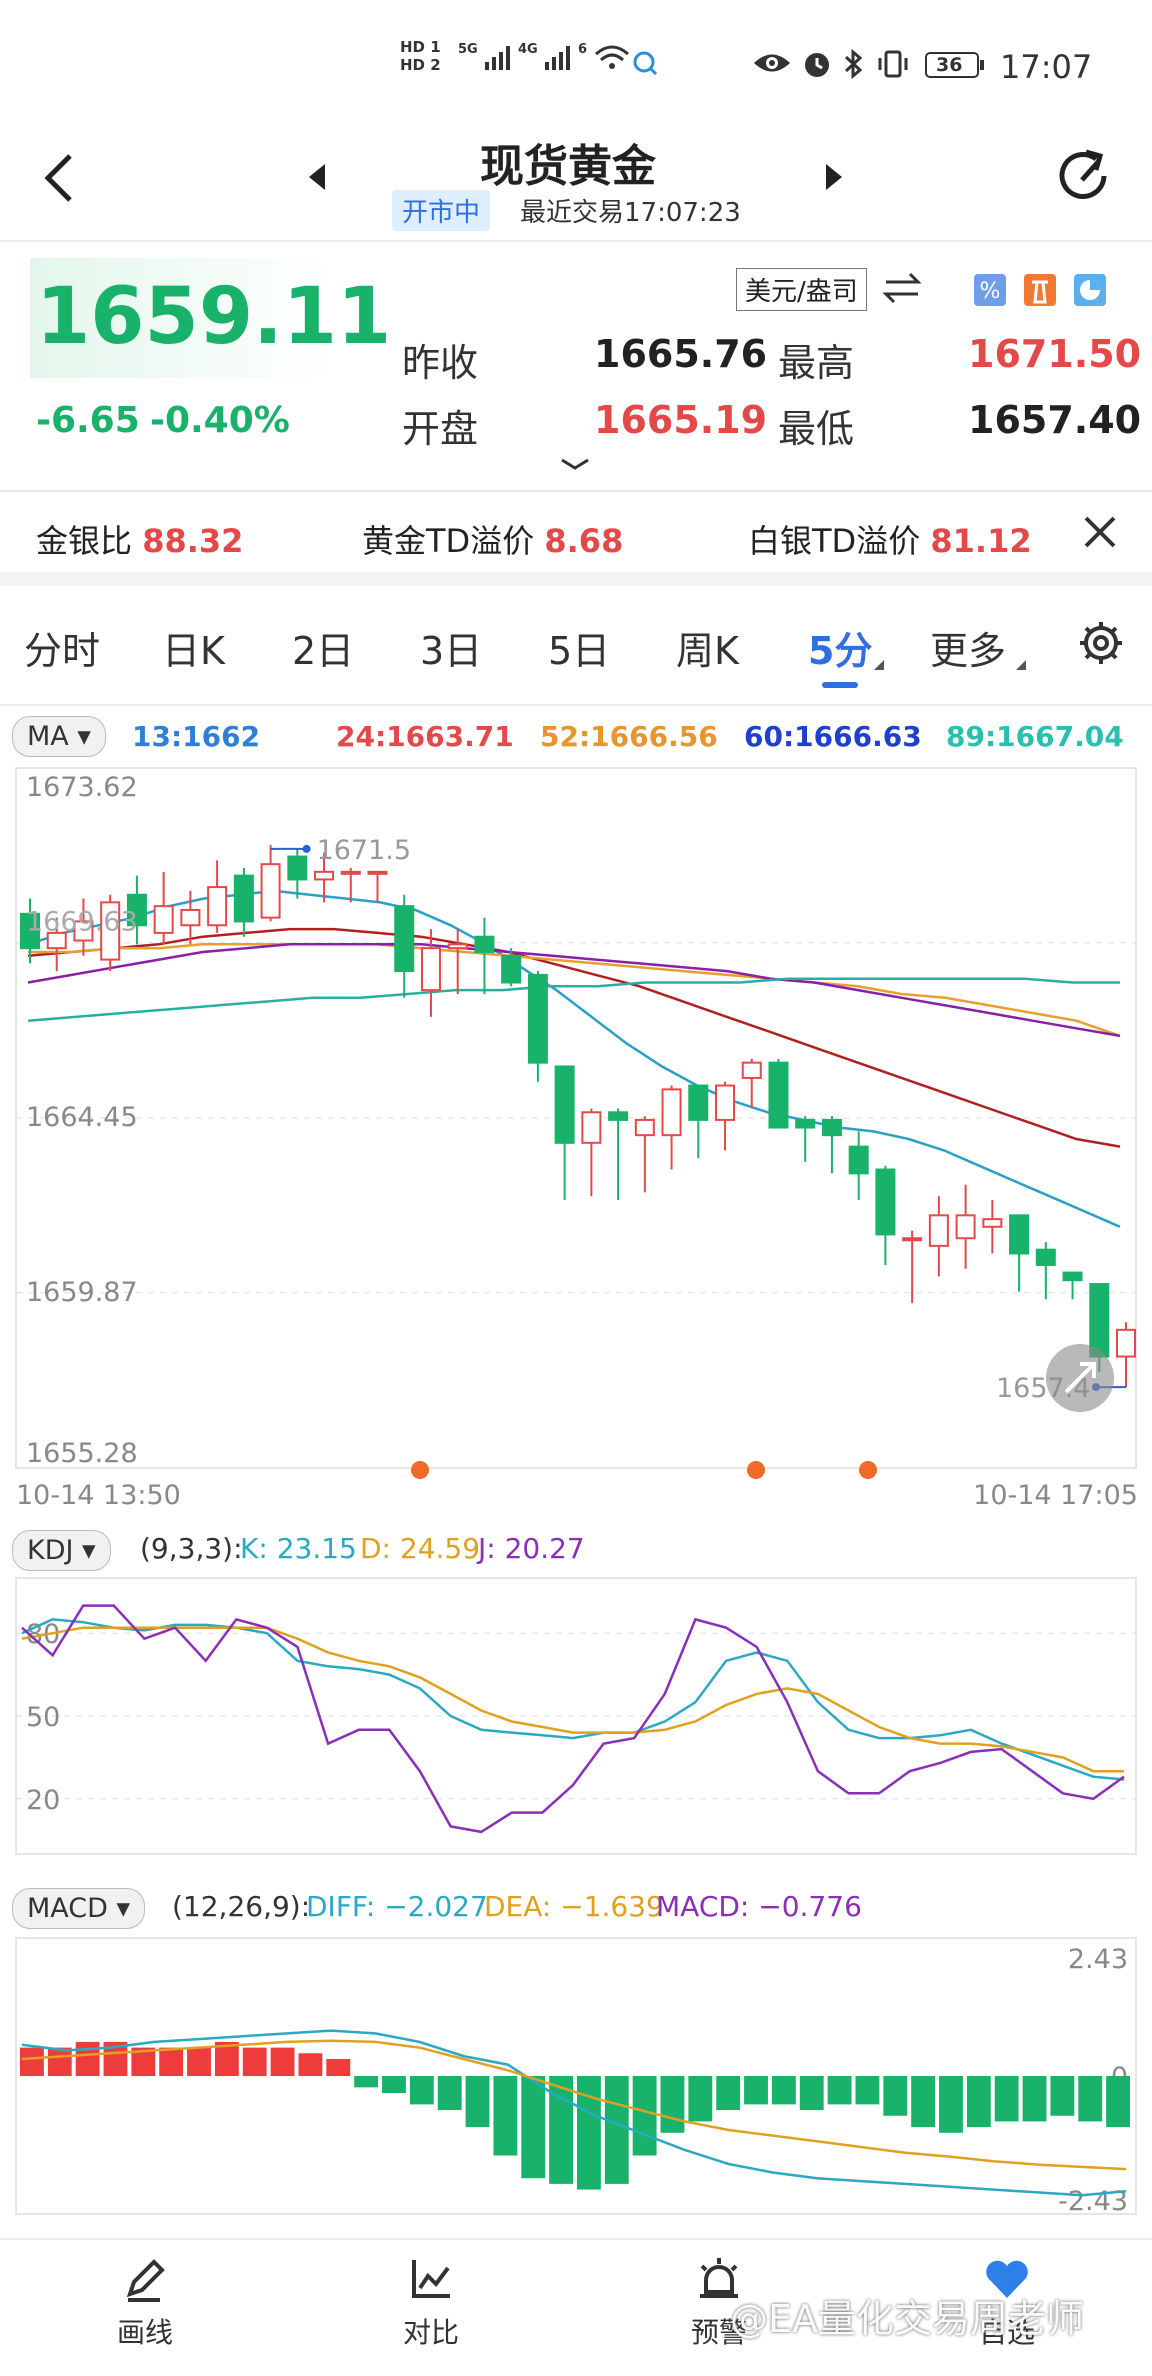 The height and width of the screenshot is (2376, 1152). Describe the element at coordinates (440, 363) in the screenshot. I see `prev-close-label: 昨收` at that location.